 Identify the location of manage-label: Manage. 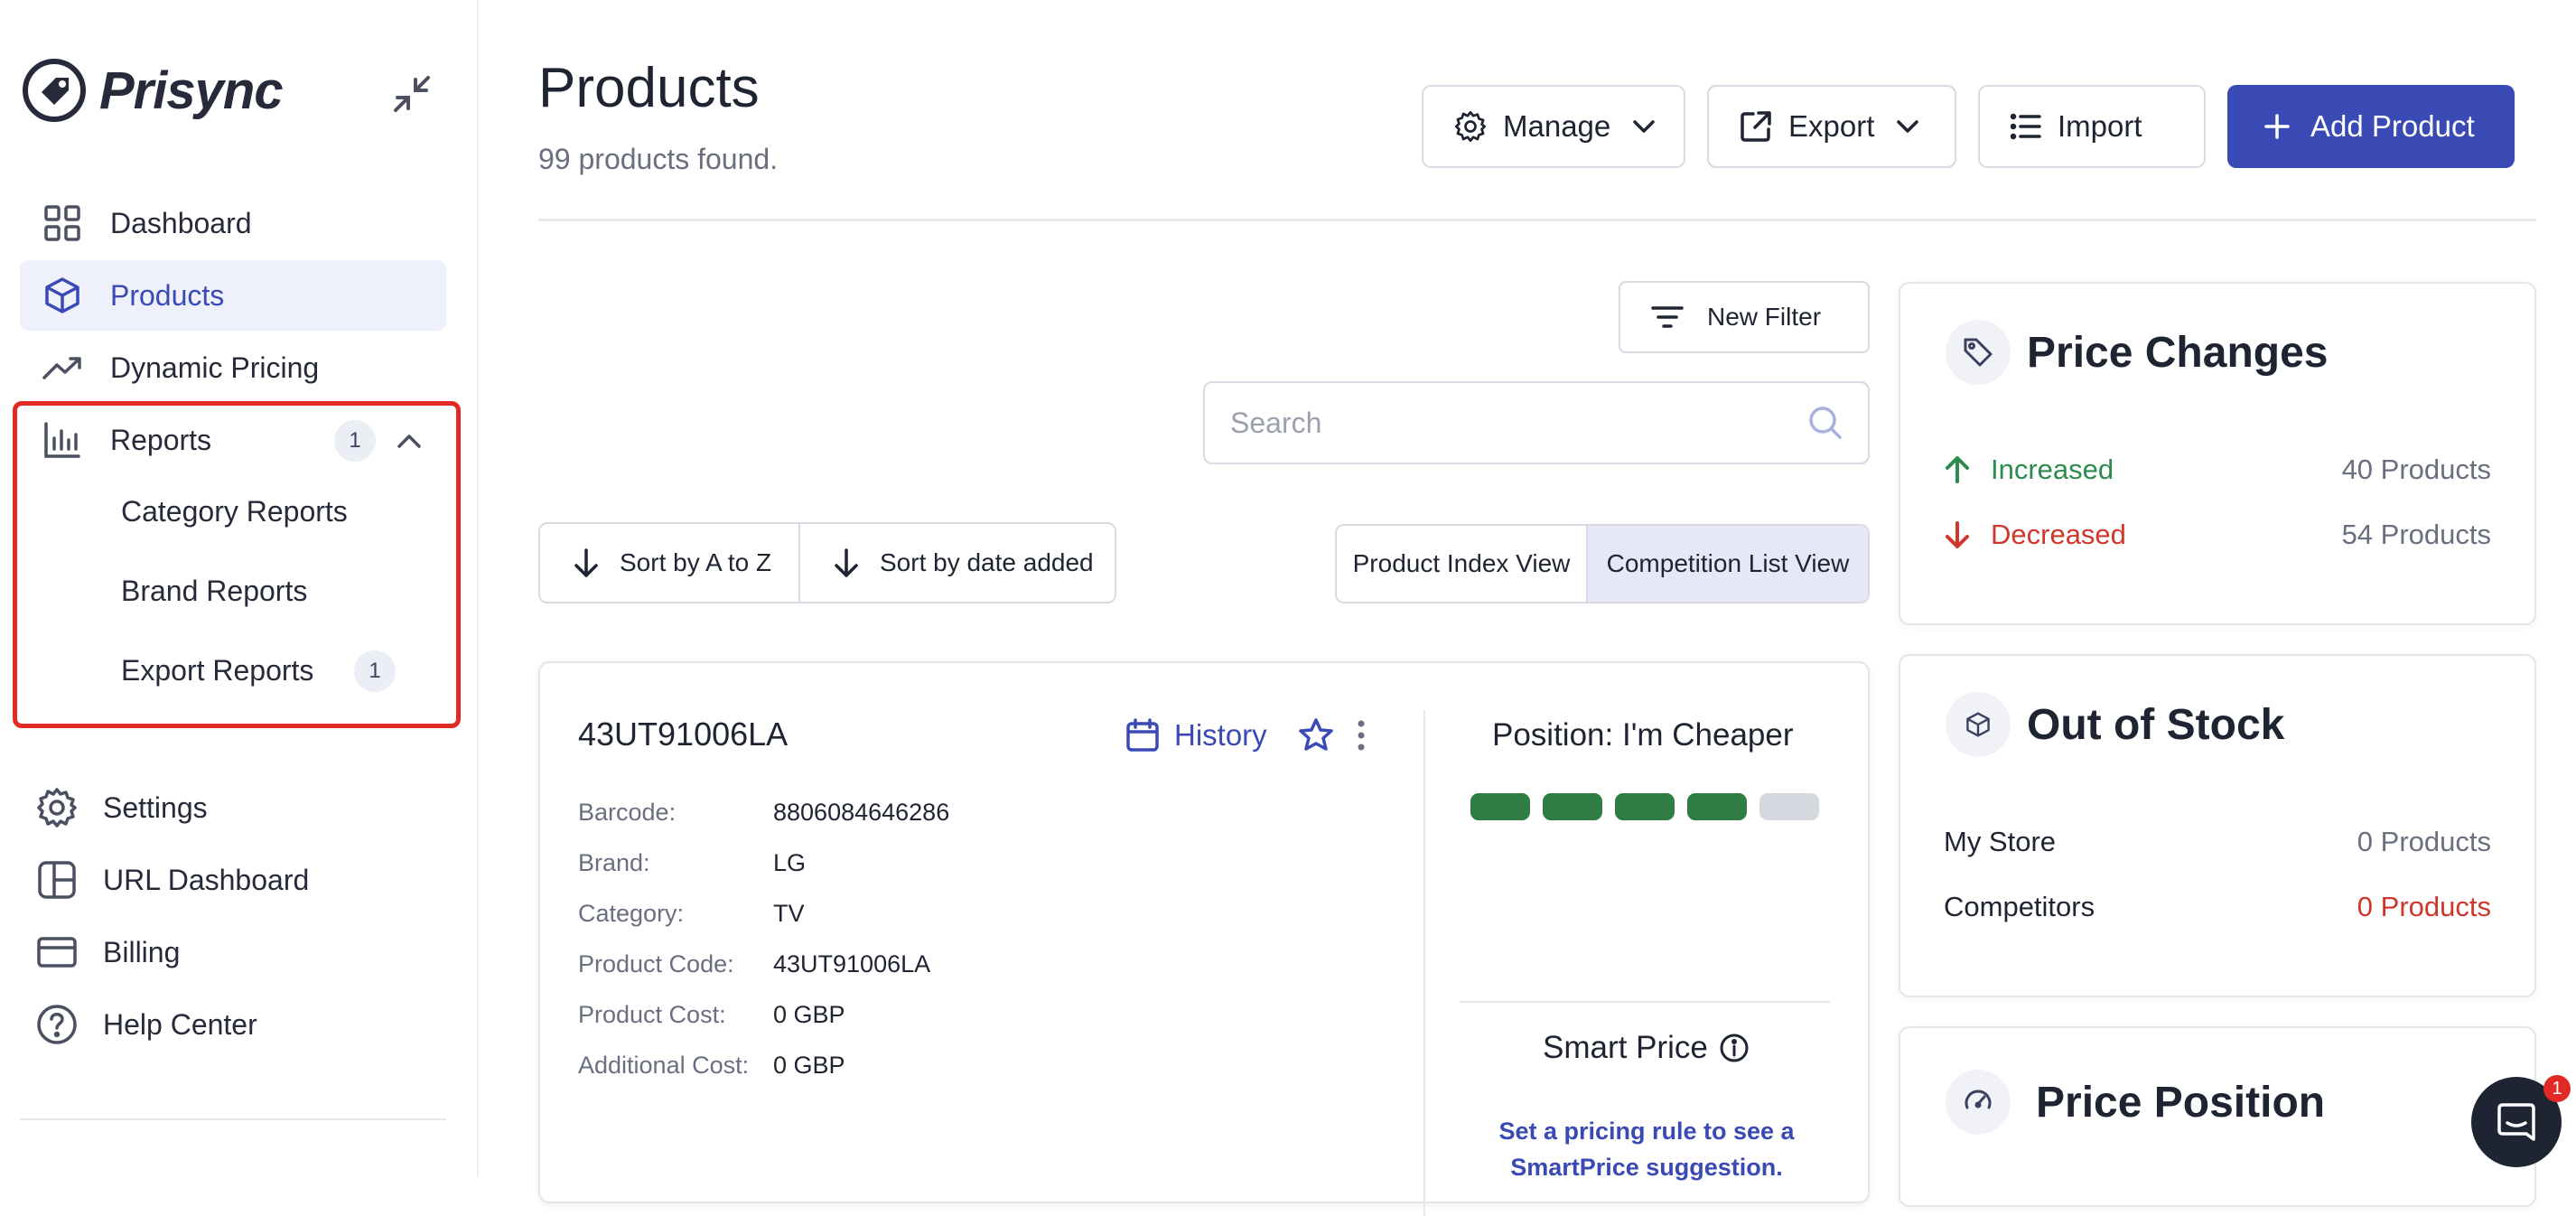
(1557, 126).